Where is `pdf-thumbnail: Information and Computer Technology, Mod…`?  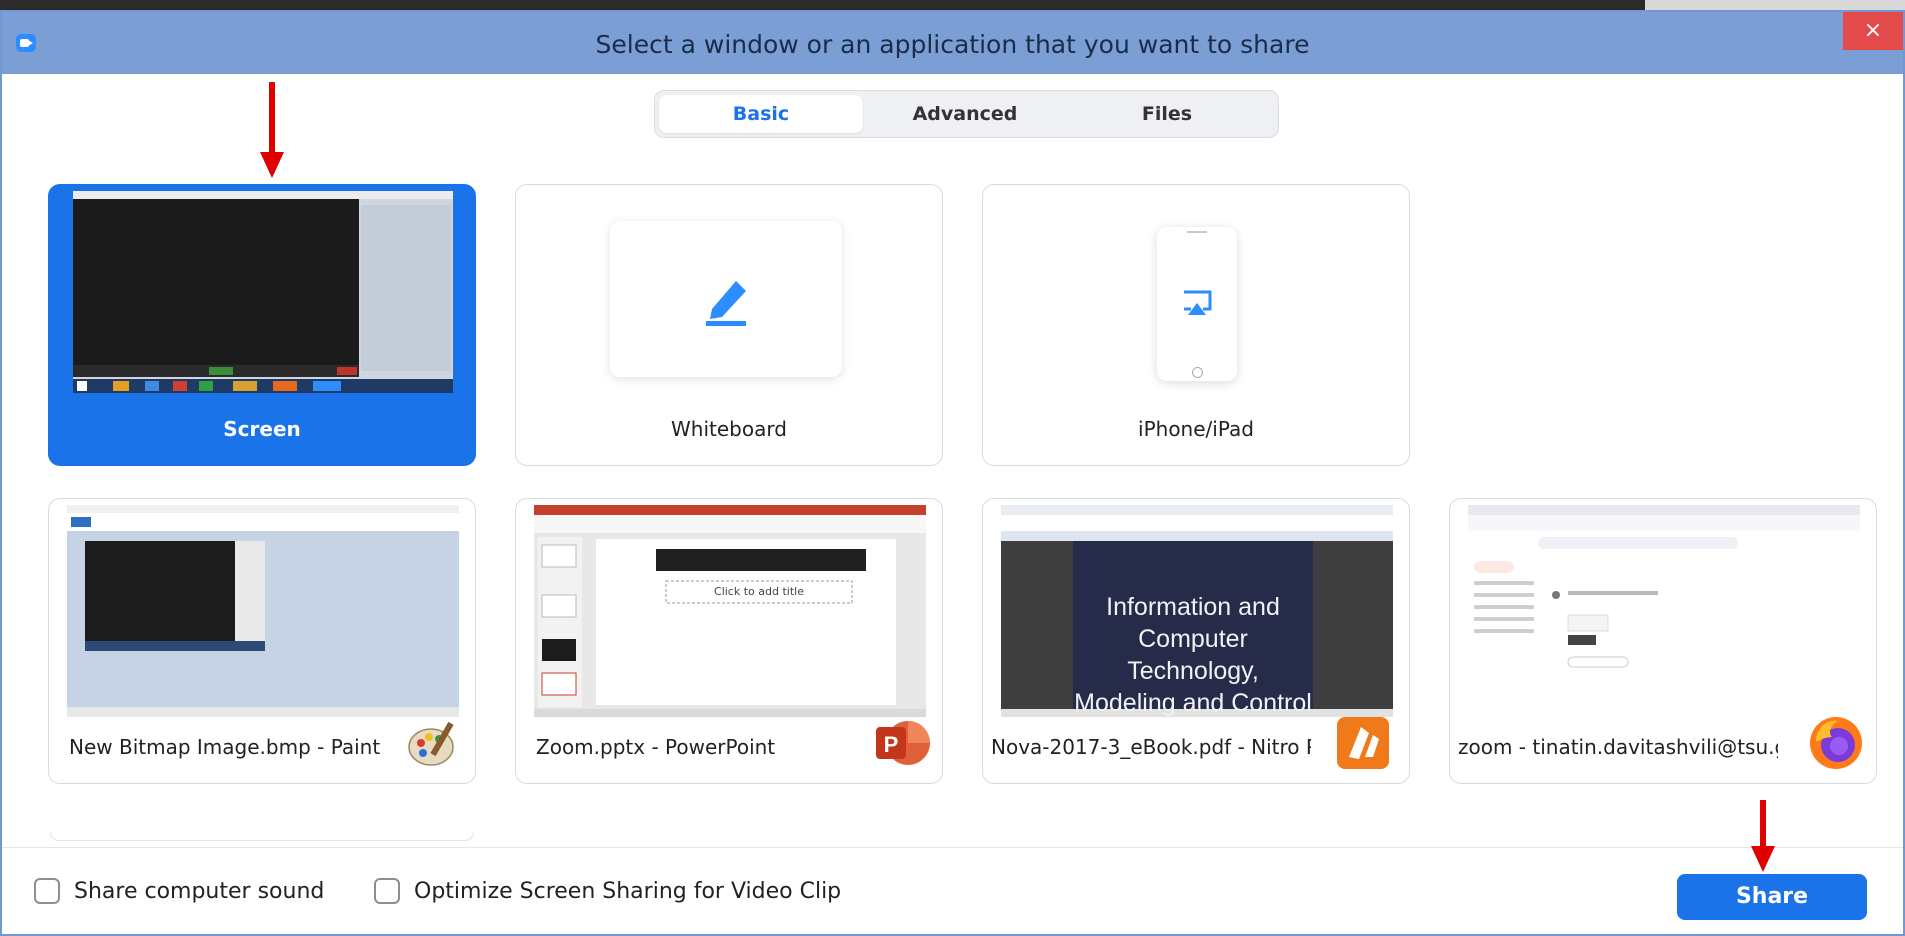
pdf-thumbnail: Information and Computer Technology, Mod… is located at coordinates (1197, 611).